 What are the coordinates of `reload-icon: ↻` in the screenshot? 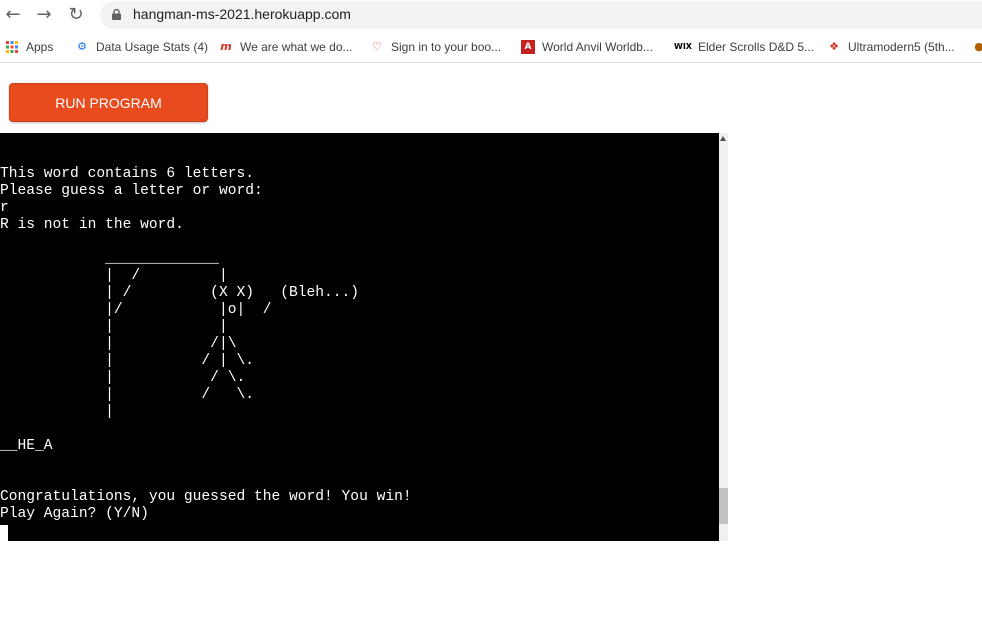 It's located at (76, 15).